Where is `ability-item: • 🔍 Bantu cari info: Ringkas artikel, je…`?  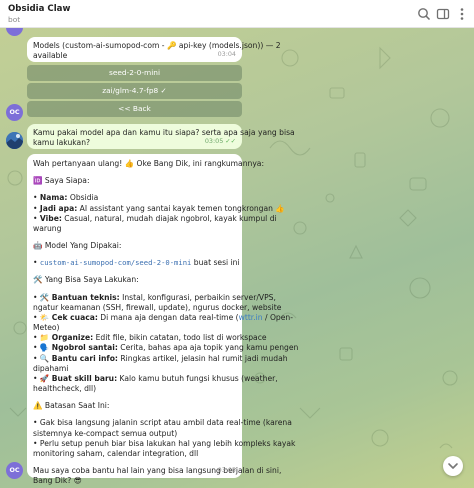 ability-item: • 🔍 Bantu cari info: Ringkas artikel, je… is located at coordinates (160, 358).